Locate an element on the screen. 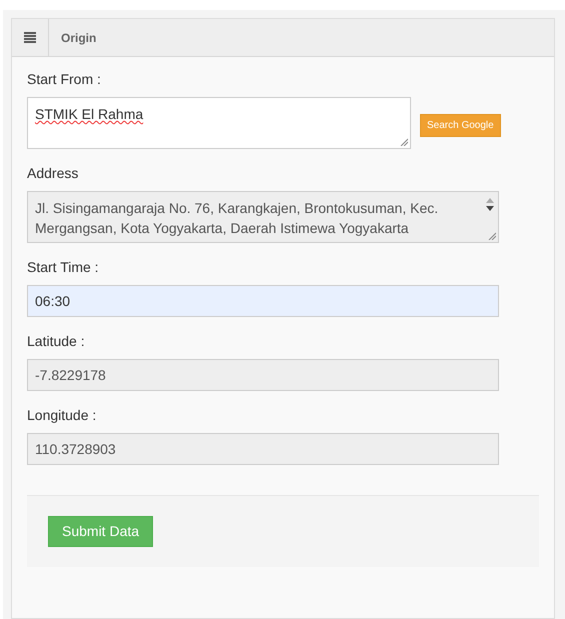 Image resolution: width=565 pixels, height=619 pixels. panel-title: Origin is located at coordinates (78, 38).